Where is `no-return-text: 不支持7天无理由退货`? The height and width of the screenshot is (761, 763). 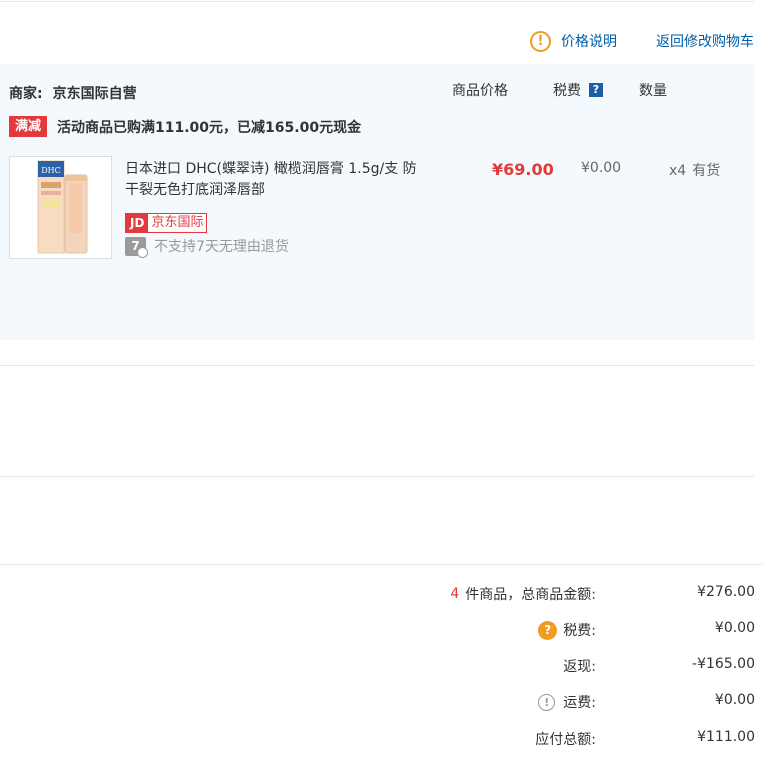
no-return-text: 不支持7天无理由退货 is located at coordinates (221, 247).